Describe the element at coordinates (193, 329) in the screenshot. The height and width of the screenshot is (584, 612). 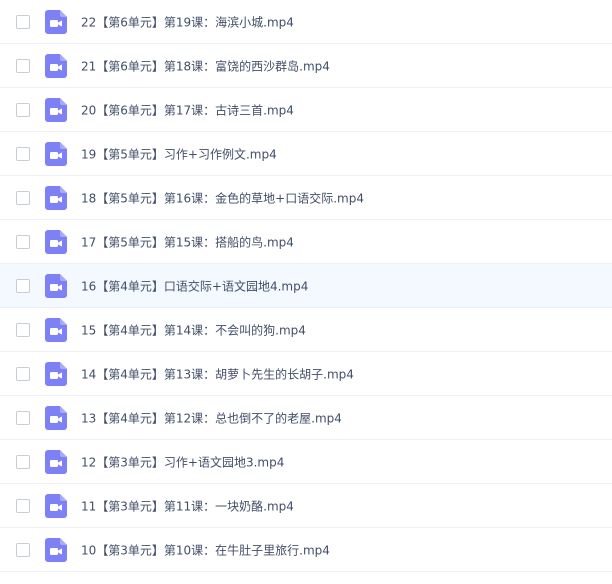
I see `file-name: 15【第4单元】第14课：不会叫的狗.mp4` at that location.